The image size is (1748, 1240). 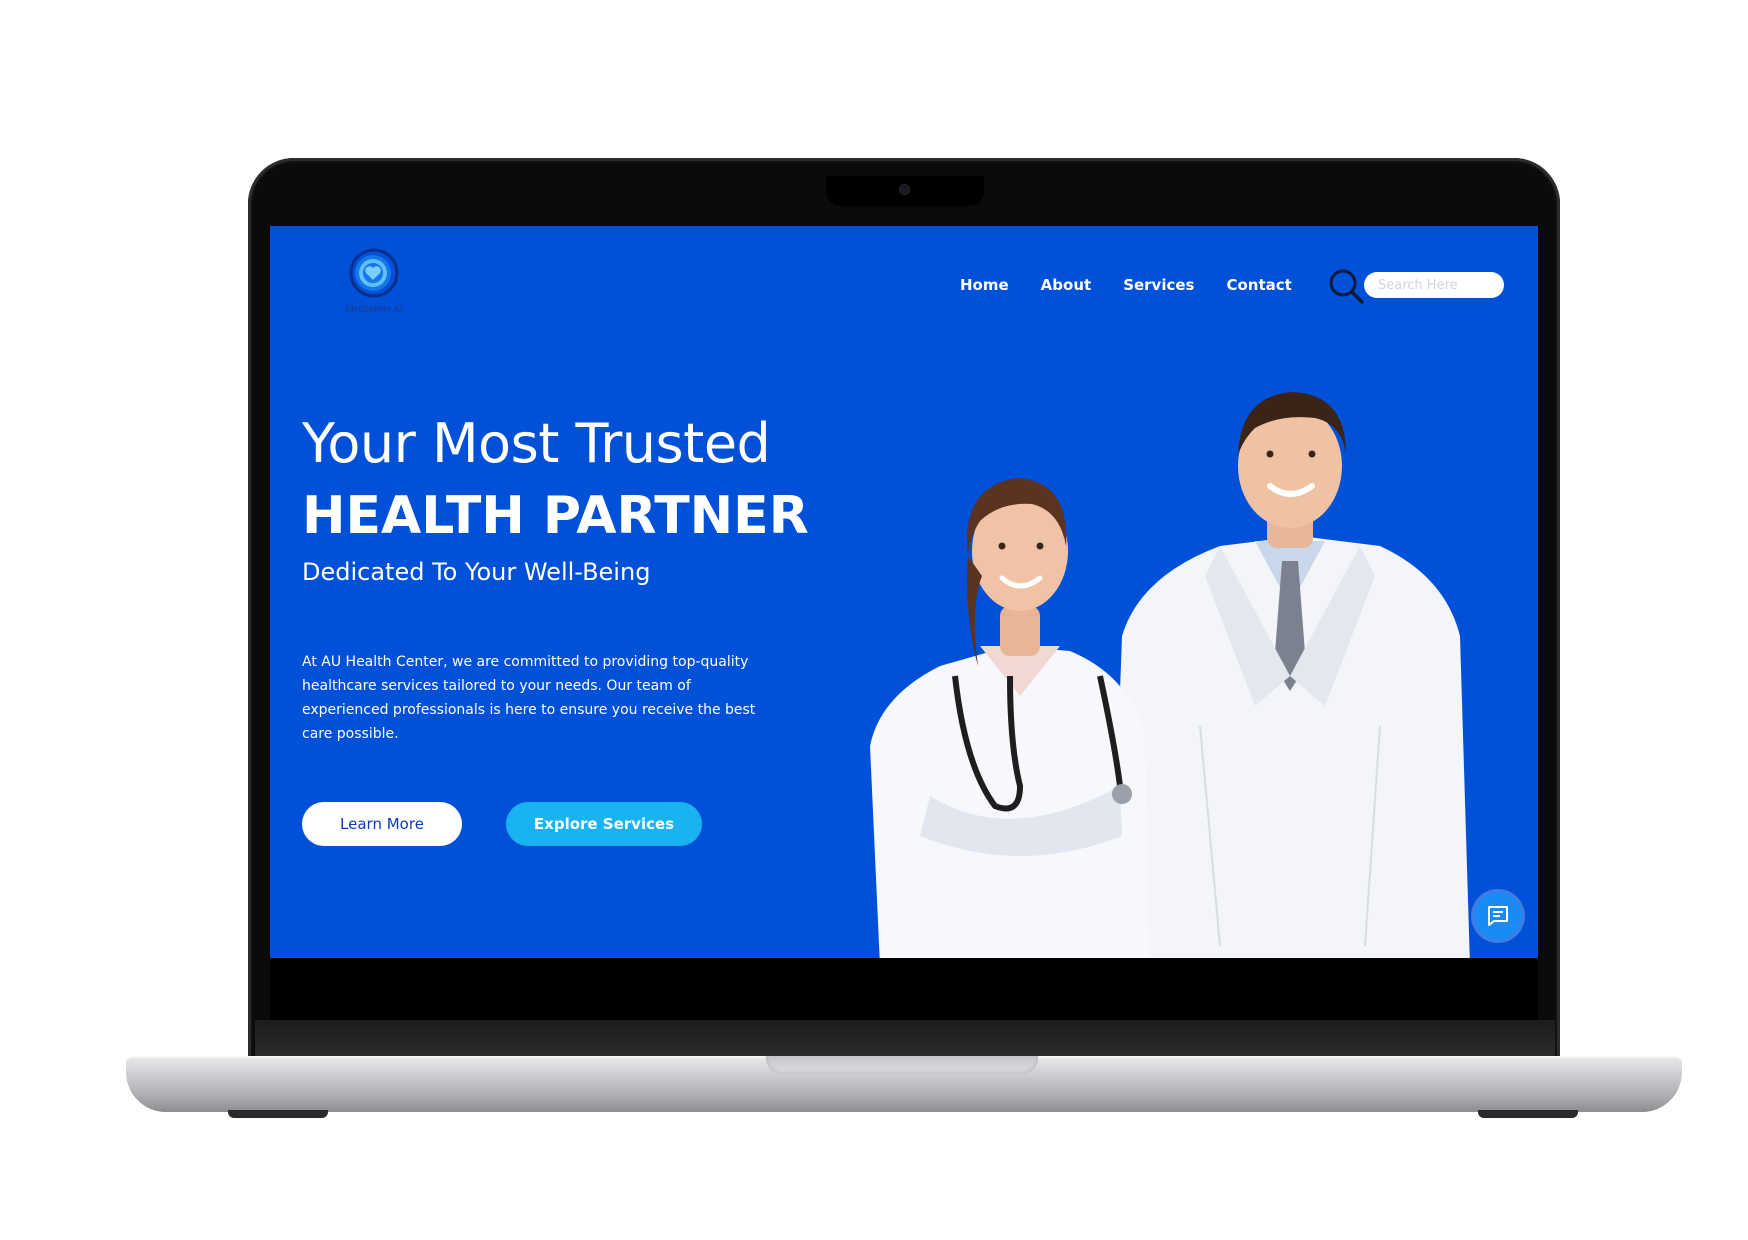 I want to click on explore-services-button: Explore Services, so click(x=604, y=824).